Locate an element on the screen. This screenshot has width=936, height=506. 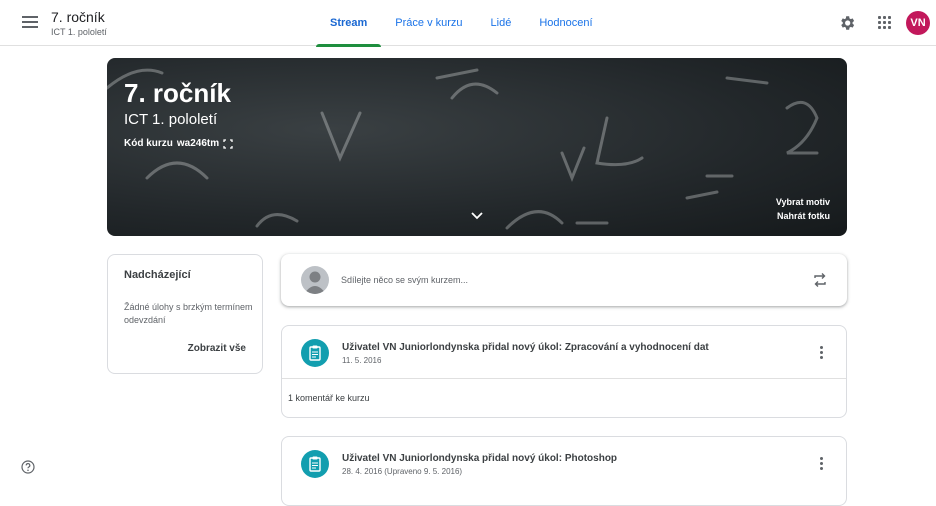
upload-photo-link: Nahrát fotku is located at coordinates (803, 216).